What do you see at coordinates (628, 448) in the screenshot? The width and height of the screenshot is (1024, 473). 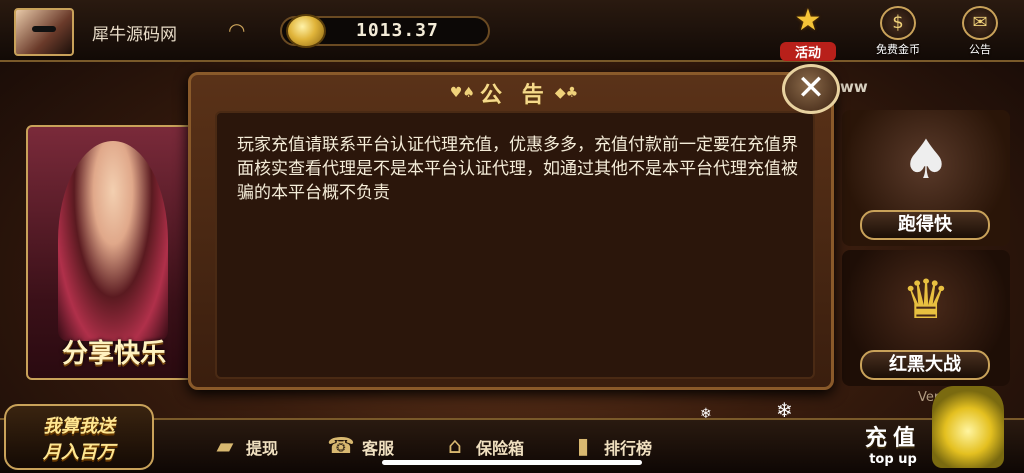 I see `nav-label: 排行榜` at bounding box center [628, 448].